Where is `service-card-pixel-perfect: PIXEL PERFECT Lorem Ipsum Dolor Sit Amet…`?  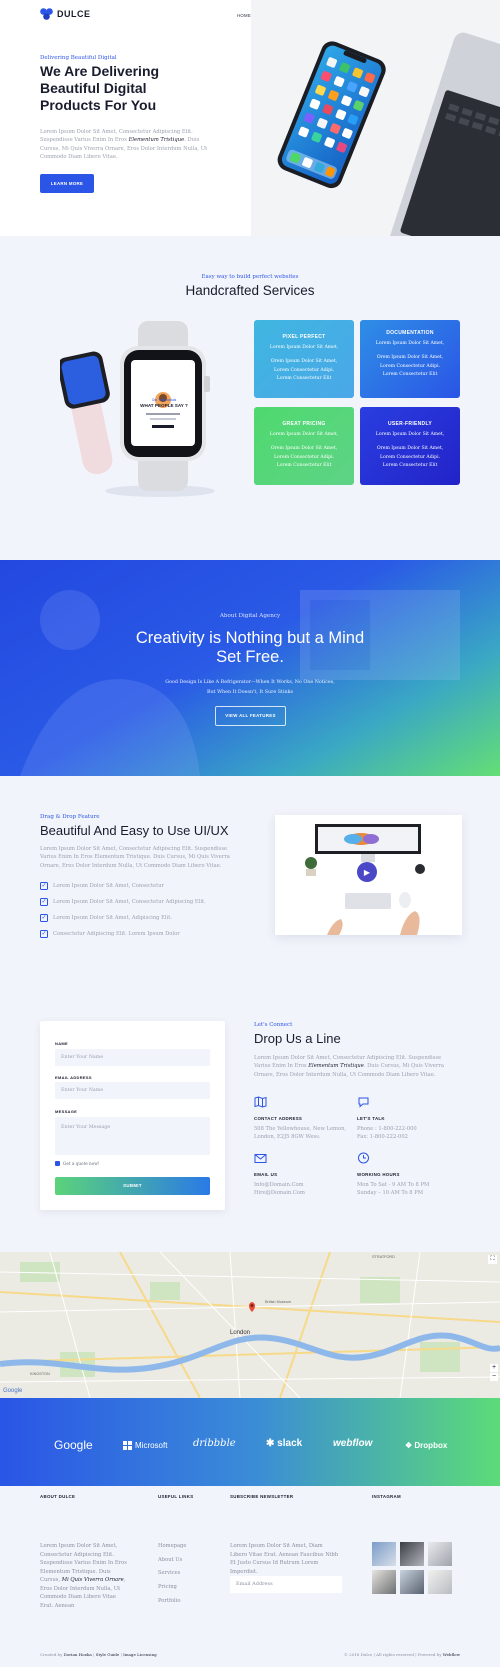 service-card-pixel-perfect: PIXEL PERFECT Lorem Ipsum Dolor Sit Amet… is located at coordinates (304, 359).